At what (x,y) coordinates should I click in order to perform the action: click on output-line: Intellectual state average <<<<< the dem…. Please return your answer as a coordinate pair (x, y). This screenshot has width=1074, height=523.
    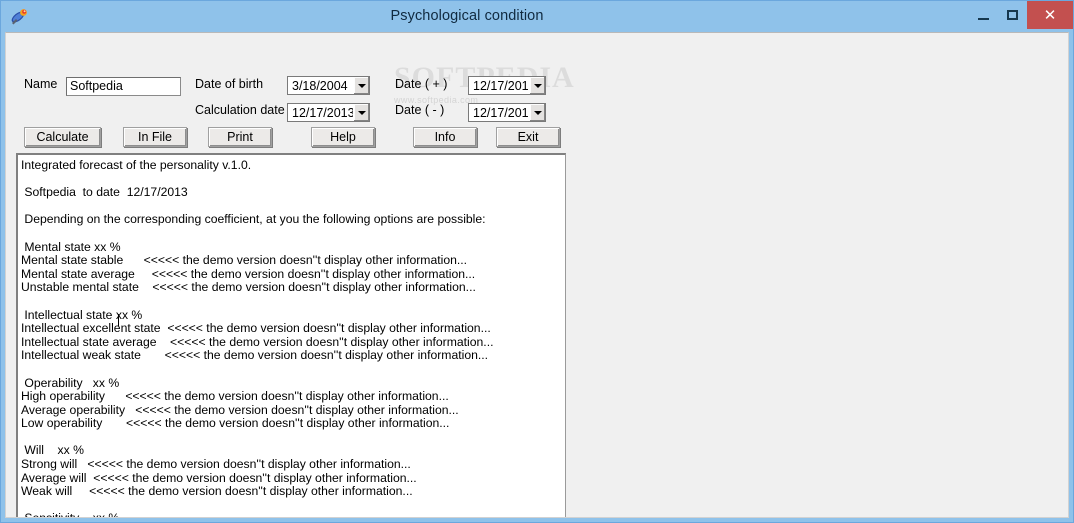
    Looking at the image, I should click on (257, 341).